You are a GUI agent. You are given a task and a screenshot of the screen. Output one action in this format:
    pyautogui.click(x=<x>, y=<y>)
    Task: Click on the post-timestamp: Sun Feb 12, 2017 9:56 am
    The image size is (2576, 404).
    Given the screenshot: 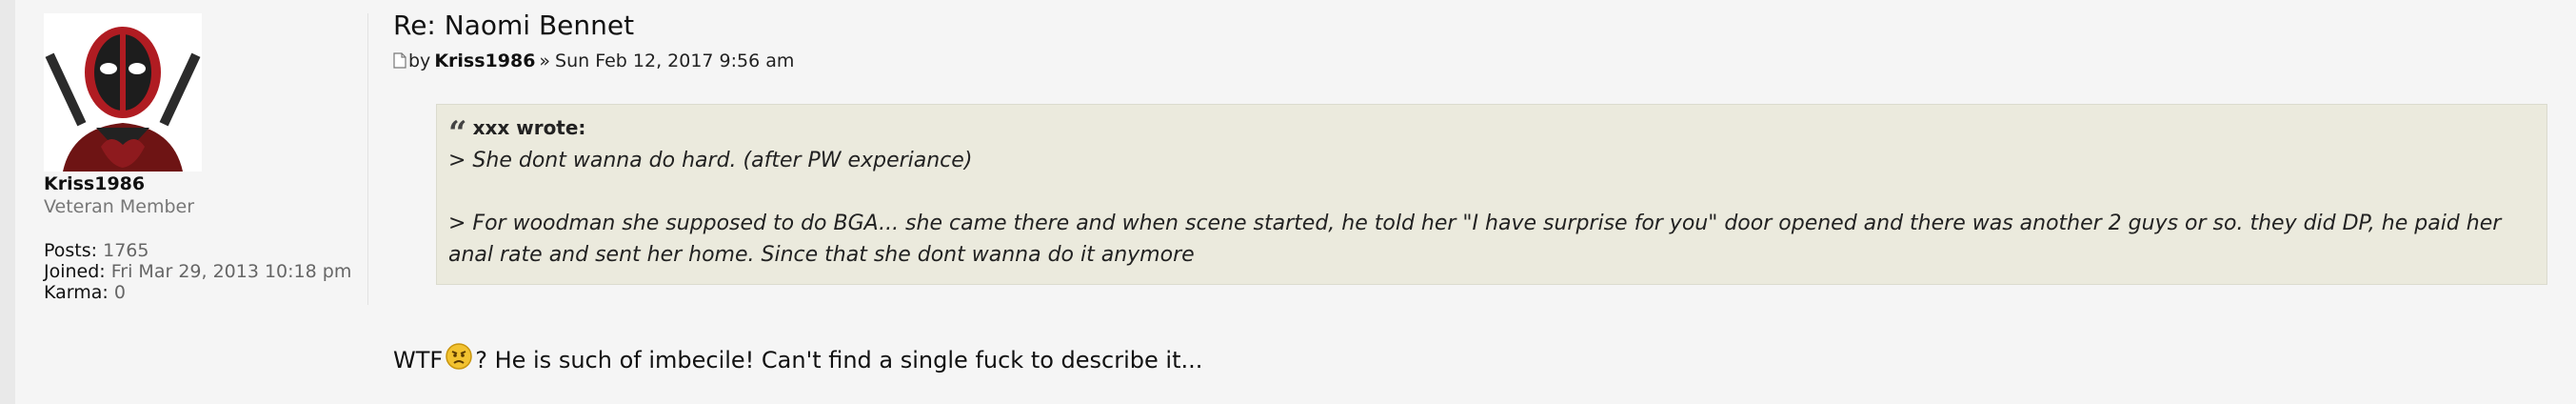 What is the action you would take?
    pyautogui.click(x=675, y=61)
    